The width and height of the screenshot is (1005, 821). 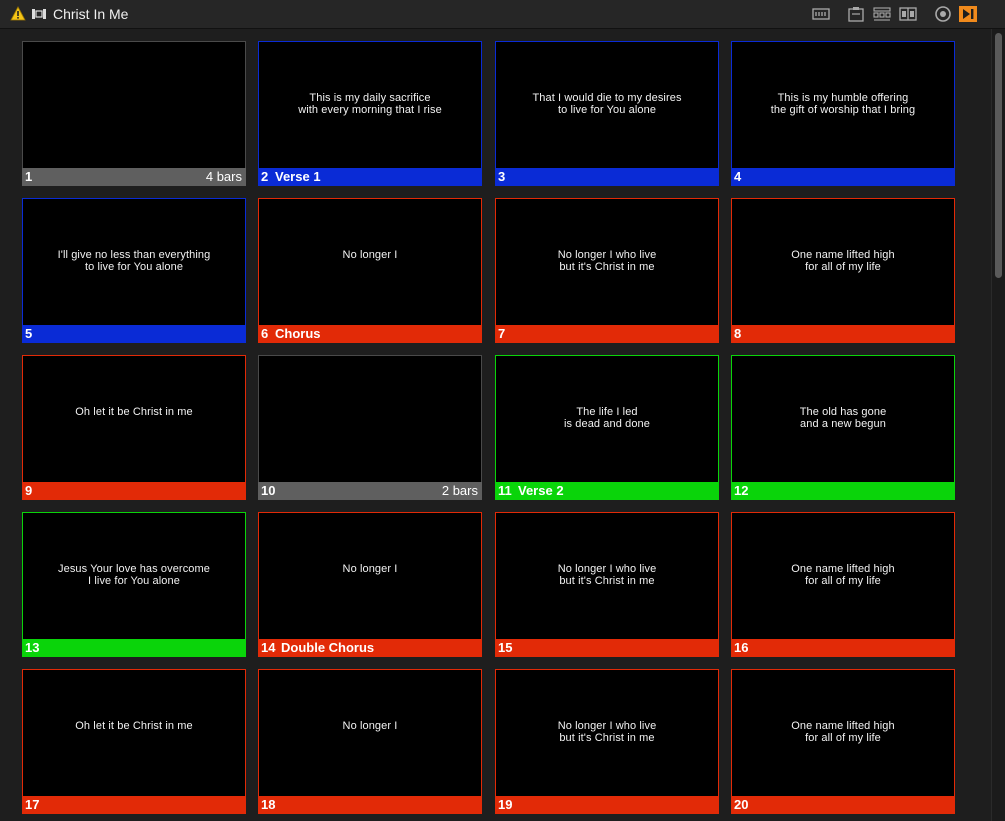 I want to click on slide-label-bar: 15, so click(x=607, y=648).